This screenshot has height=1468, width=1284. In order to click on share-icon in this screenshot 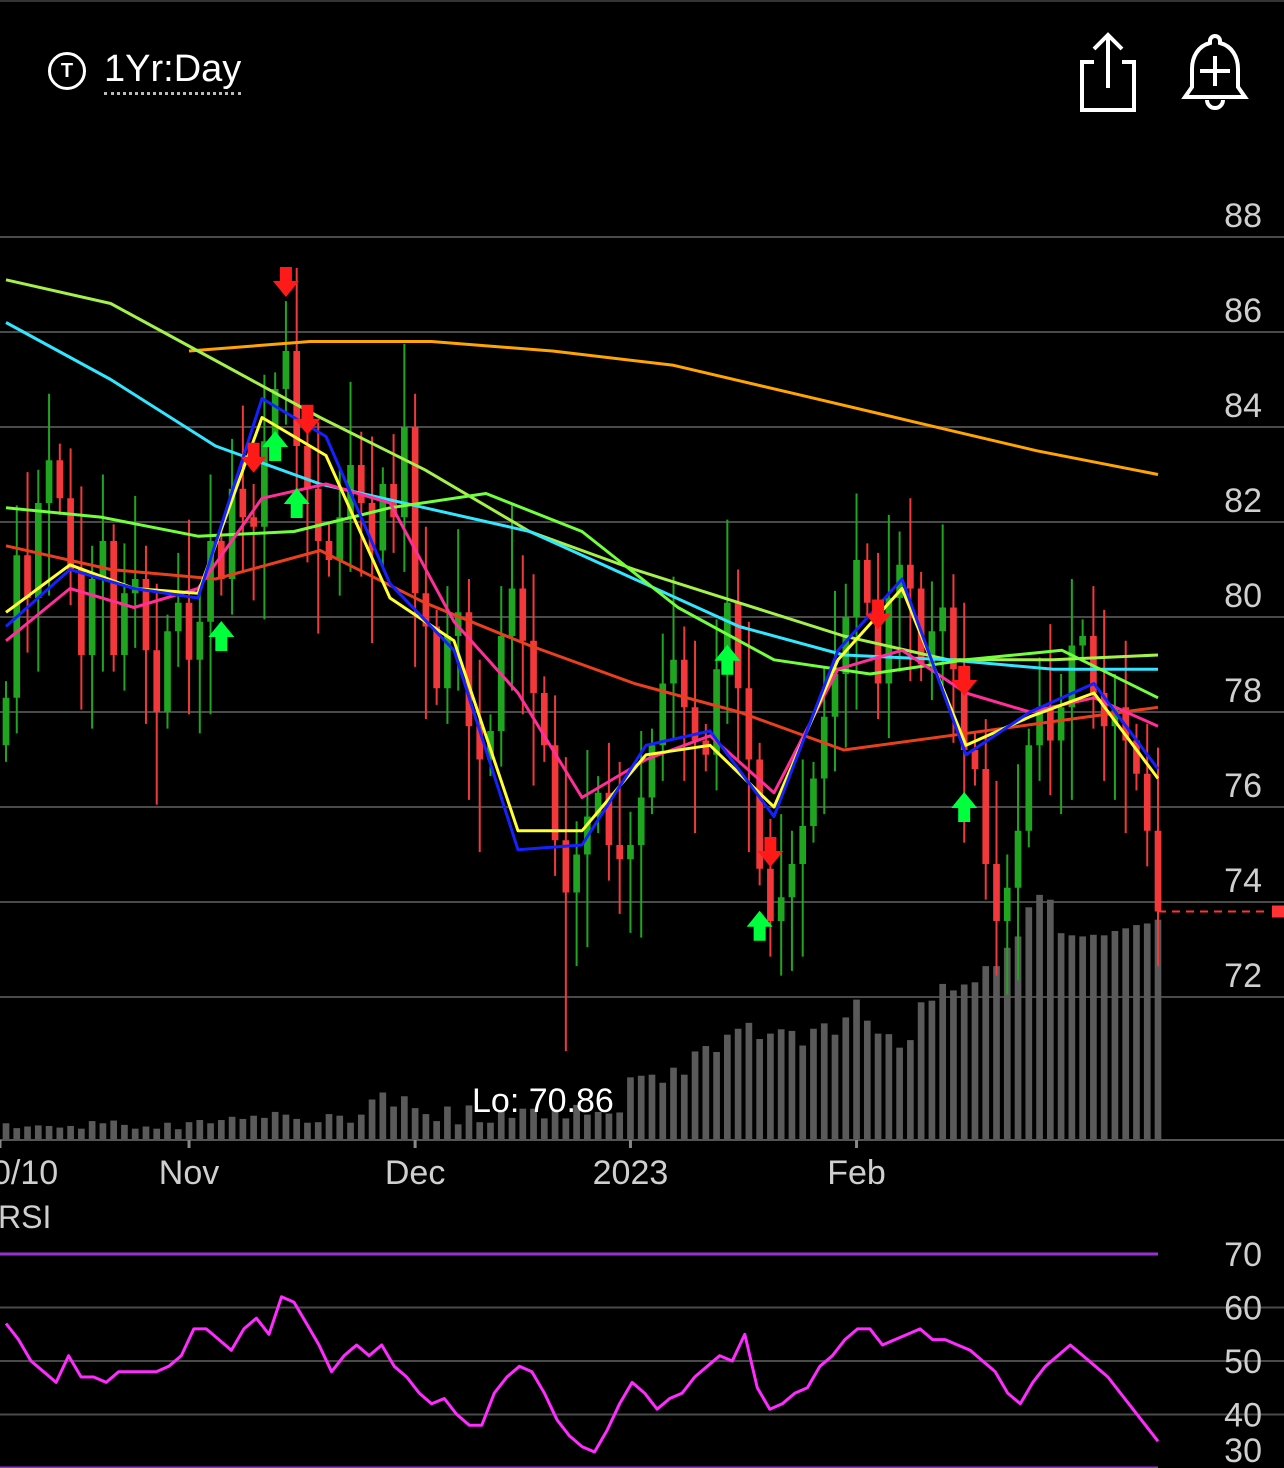, I will do `click(1108, 73)`.